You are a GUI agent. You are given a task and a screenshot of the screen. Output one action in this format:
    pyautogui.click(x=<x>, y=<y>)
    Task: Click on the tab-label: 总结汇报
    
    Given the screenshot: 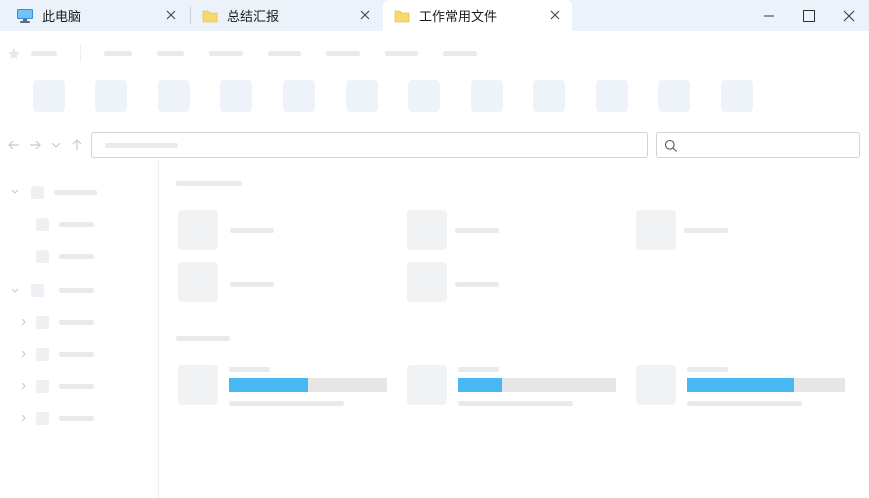 What is the action you would take?
    pyautogui.click(x=253, y=16)
    